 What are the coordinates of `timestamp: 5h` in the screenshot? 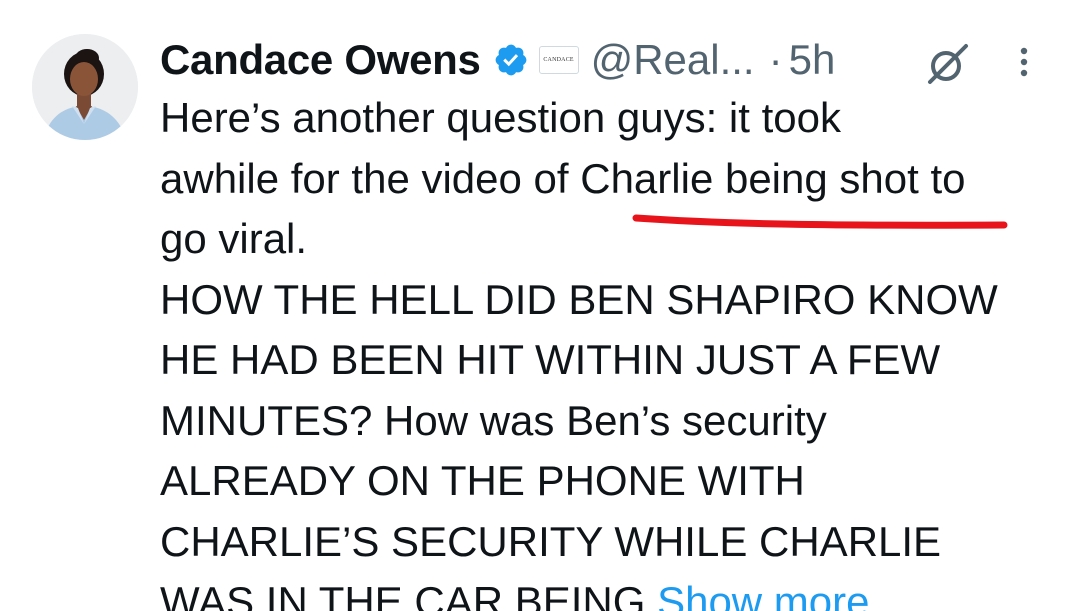 It's located at (812, 60).